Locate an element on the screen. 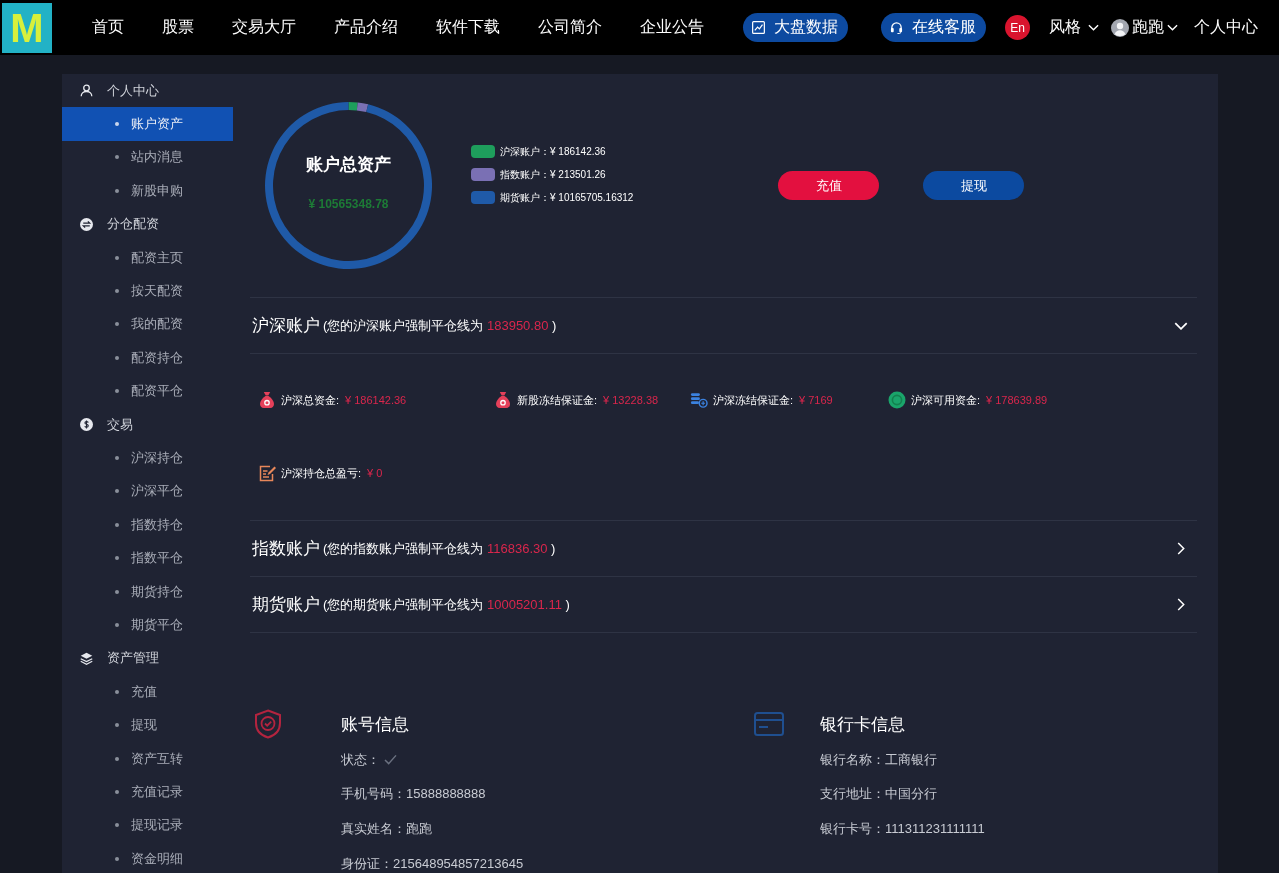 This screenshot has width=1279, height=873. legend-label: 沪深账户：¥ 186142.36 is located at coordinates (553, 151).